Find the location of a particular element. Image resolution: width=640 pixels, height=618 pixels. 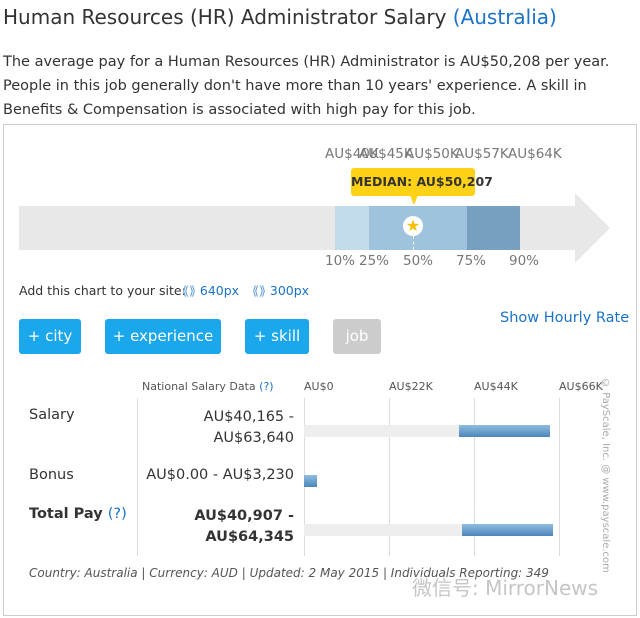

copyright-text: © PayScale, Inc. @ www.payscale.com is located at coordinates (605, 475).